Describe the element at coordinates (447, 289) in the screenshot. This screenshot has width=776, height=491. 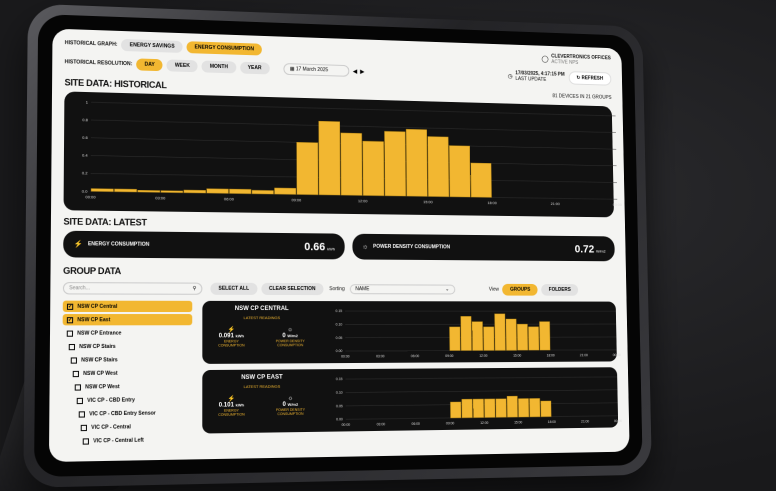
I see `chevron-down-icon: ⌄` at that location.